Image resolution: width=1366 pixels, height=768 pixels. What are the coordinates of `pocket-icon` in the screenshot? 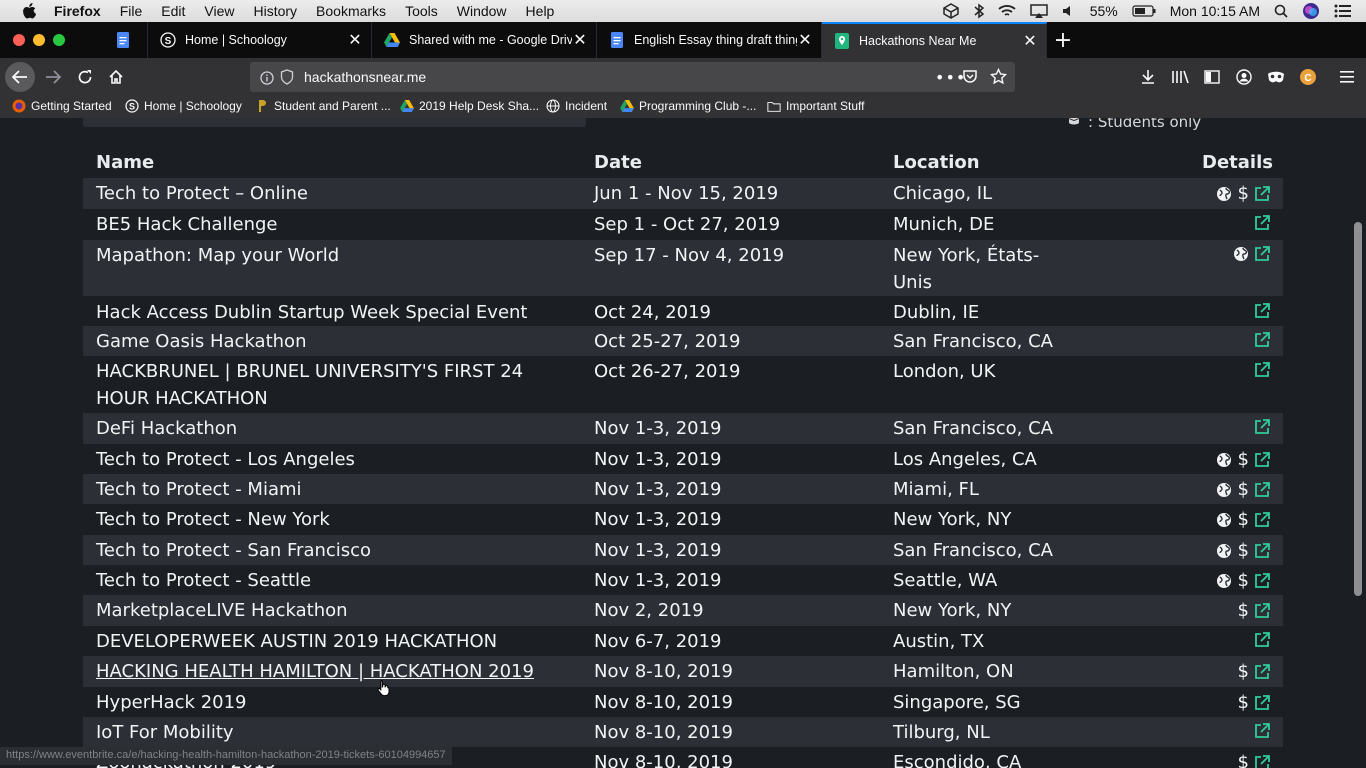 It's located at (970, 79).